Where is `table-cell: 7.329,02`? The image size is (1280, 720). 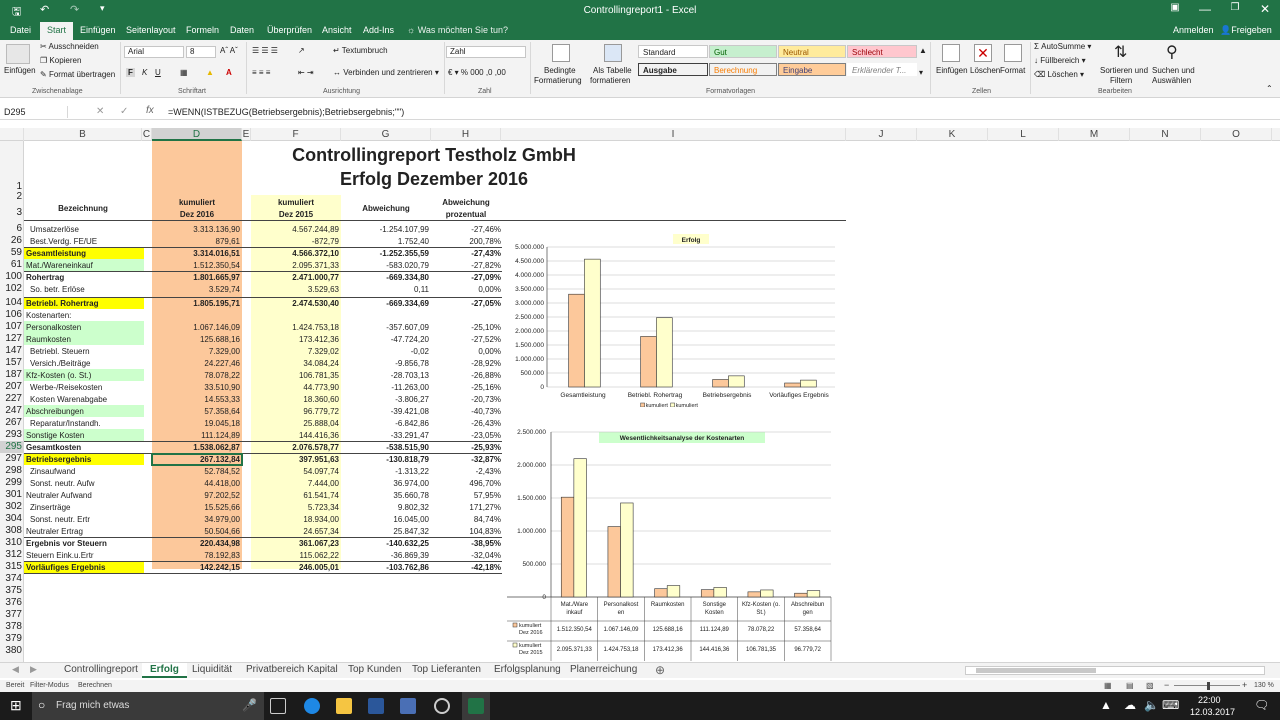 table-cell: 7.329,02 is located at coordinates (295, 351).